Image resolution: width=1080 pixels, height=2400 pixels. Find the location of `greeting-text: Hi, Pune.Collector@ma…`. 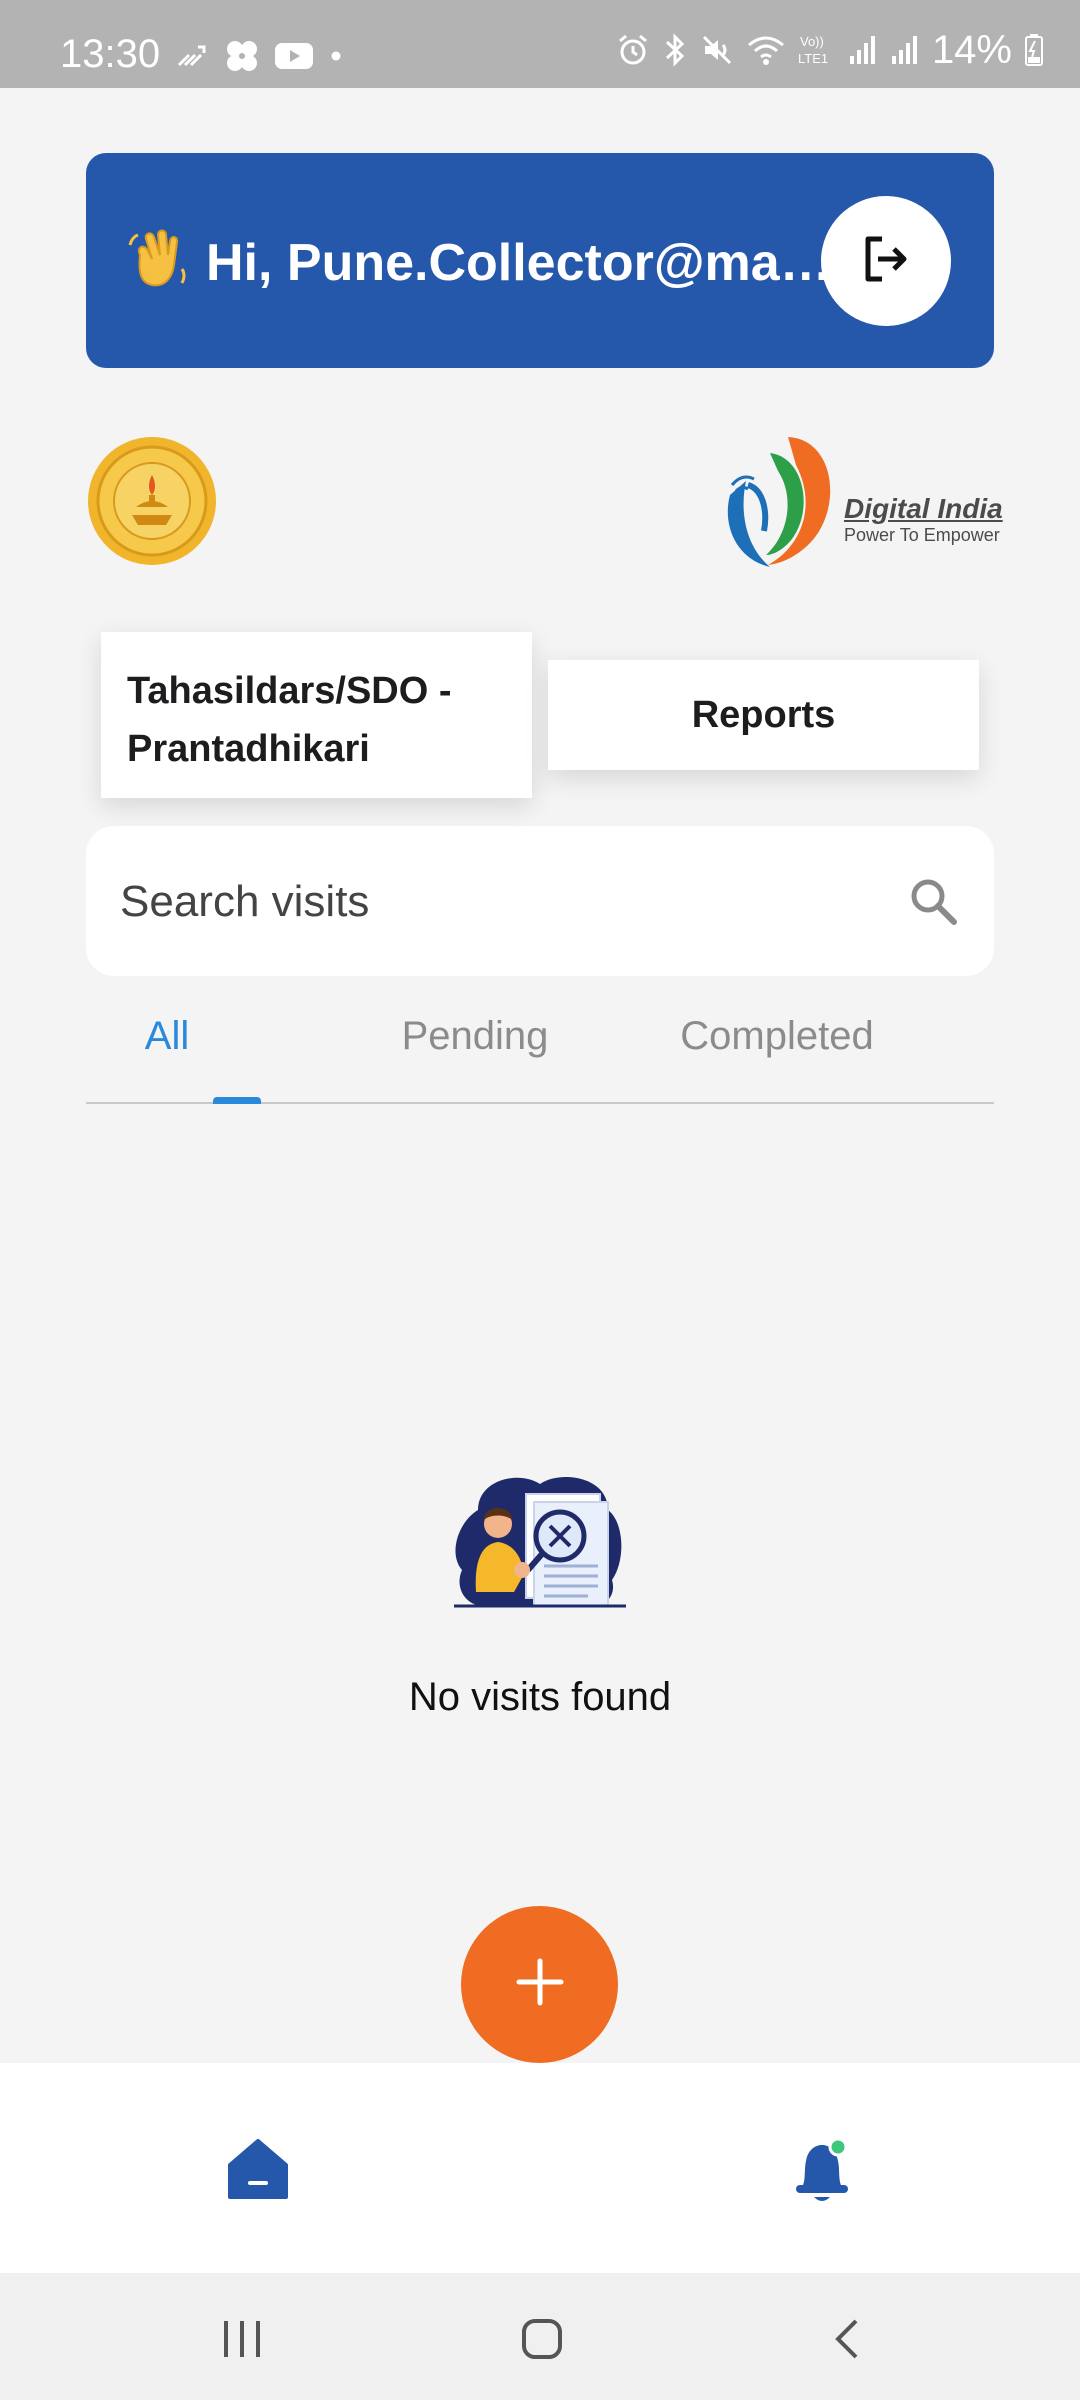

greeting-text: Hi, Pune.Collector@ma… is located at coordinates (519, 263).